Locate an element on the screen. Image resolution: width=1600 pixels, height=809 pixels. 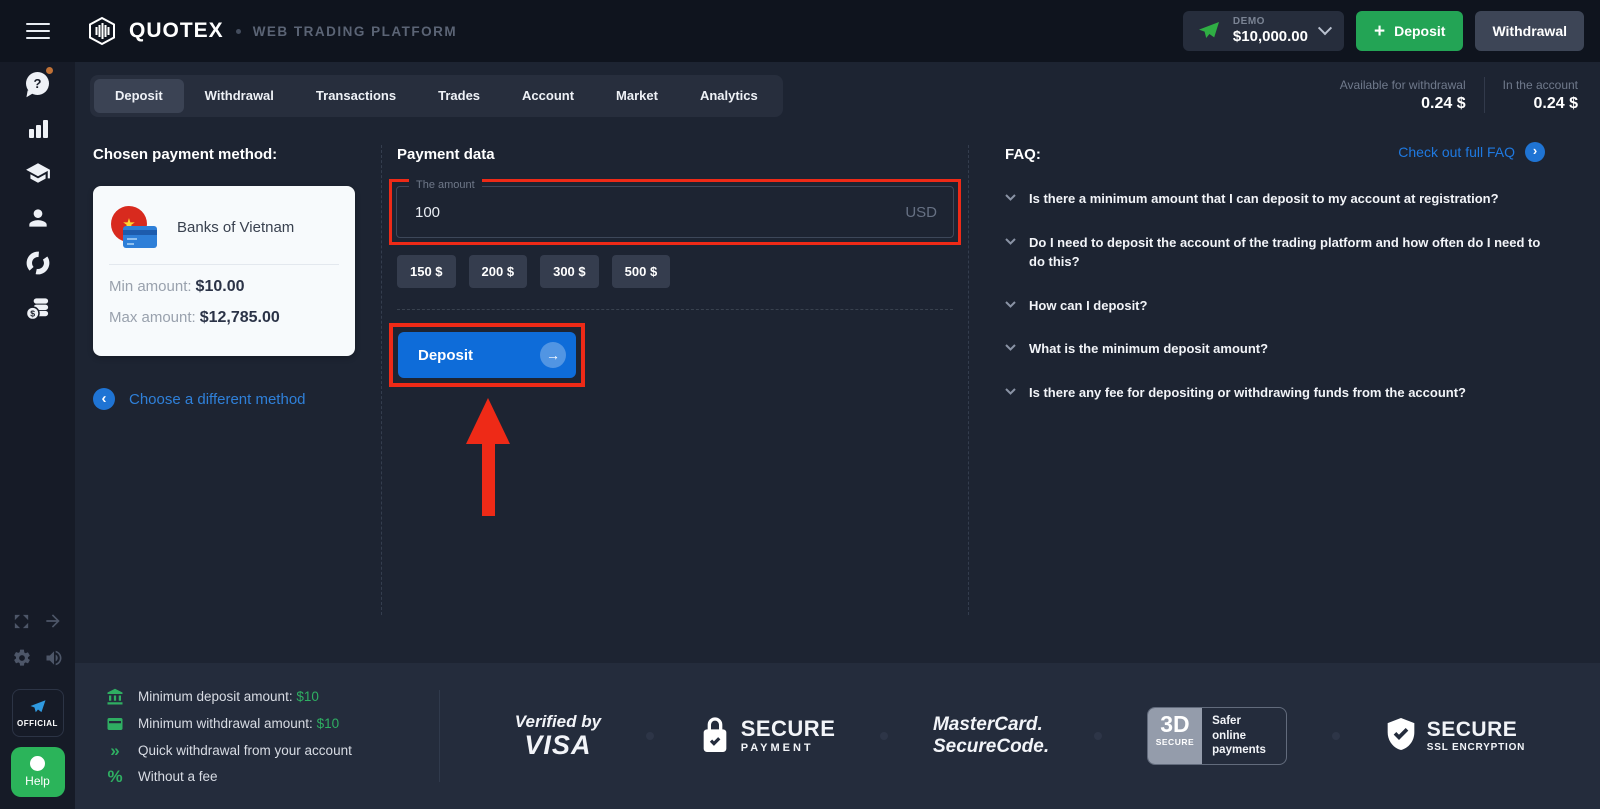
bank-icon is located at coordinates (115, 697).